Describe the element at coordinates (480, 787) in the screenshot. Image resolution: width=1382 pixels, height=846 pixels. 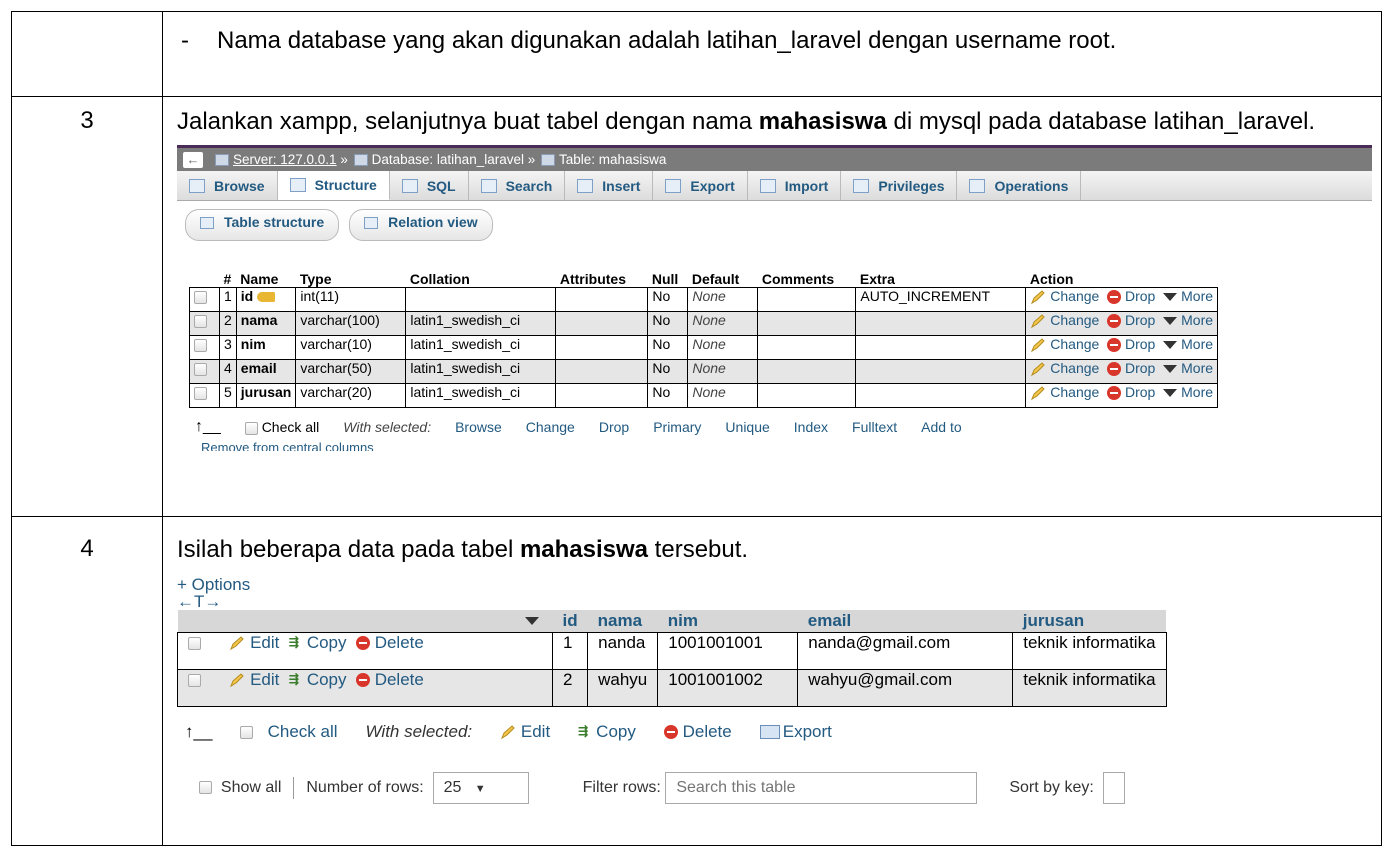
I see `rows-select: 25 ▼` at that location.